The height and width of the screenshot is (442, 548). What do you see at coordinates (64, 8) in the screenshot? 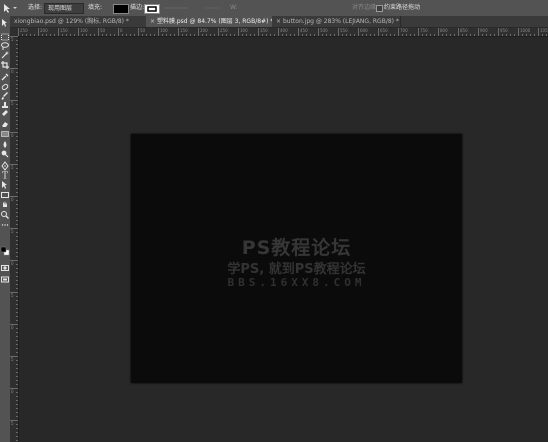
I see `select-dropdown: 现用图层` at bounding box center [64, 8].